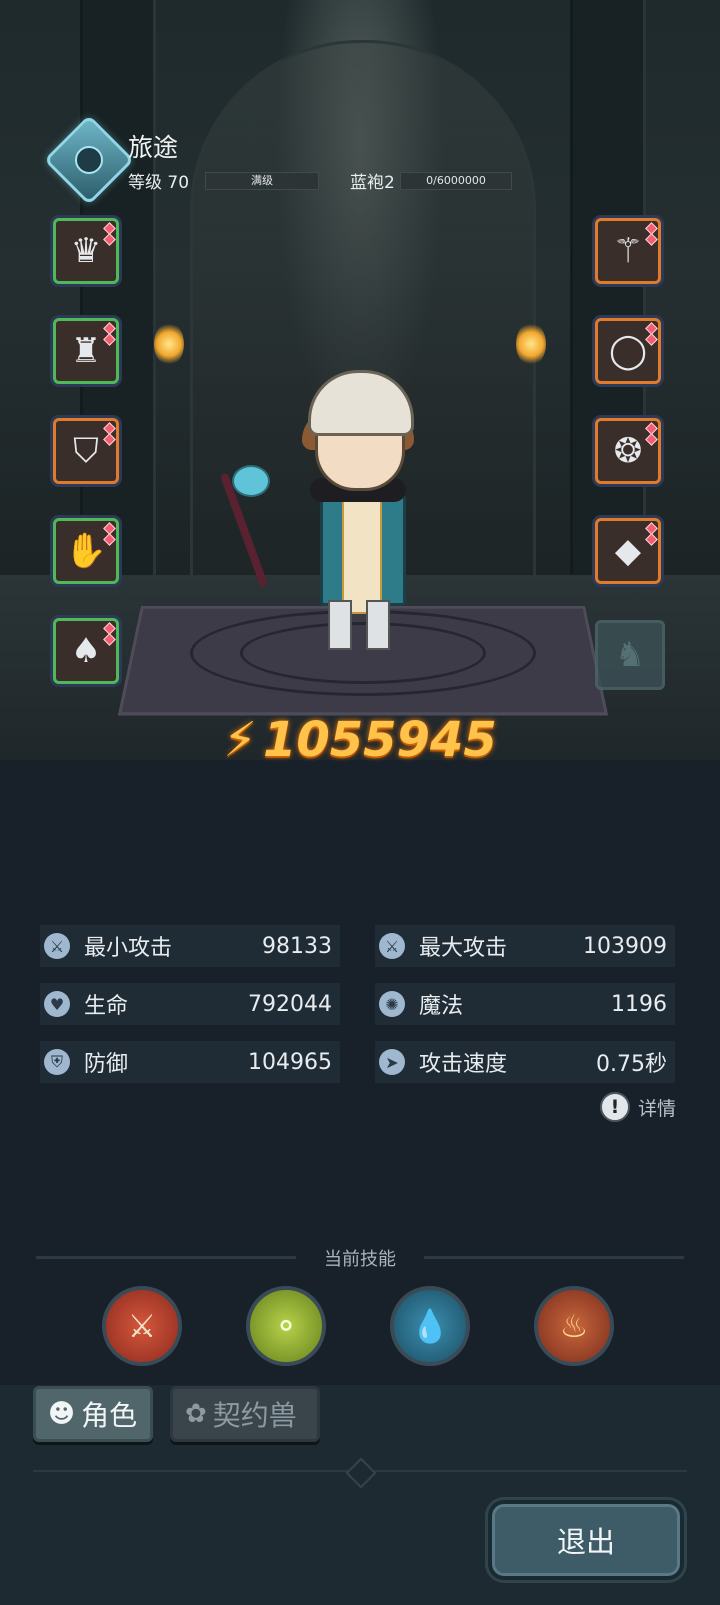 Image resolution: width=720 pixels, height=1605 pixels. I want to click on equip-slot-weapon: ⚚, so click(628, 251).